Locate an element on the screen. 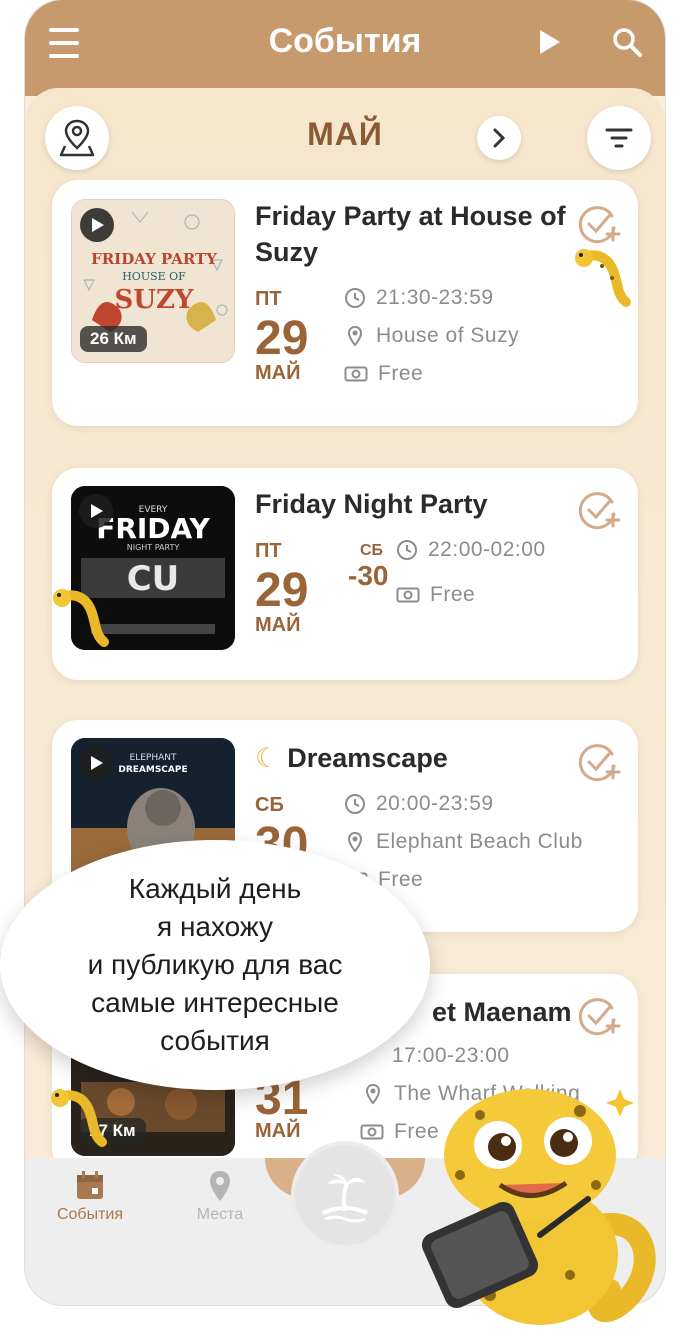 The image size is (680, 1335). event-title: et Maenam is located at coordinates (502, 1012).